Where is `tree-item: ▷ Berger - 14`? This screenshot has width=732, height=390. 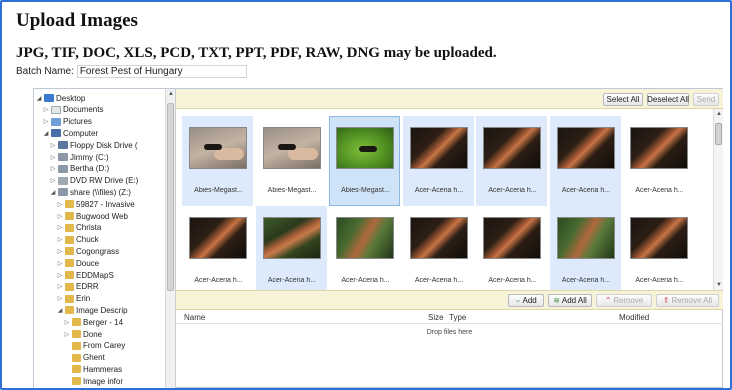
tree-item: ▷ Berger - 14 is located at coordinates (93, 322).